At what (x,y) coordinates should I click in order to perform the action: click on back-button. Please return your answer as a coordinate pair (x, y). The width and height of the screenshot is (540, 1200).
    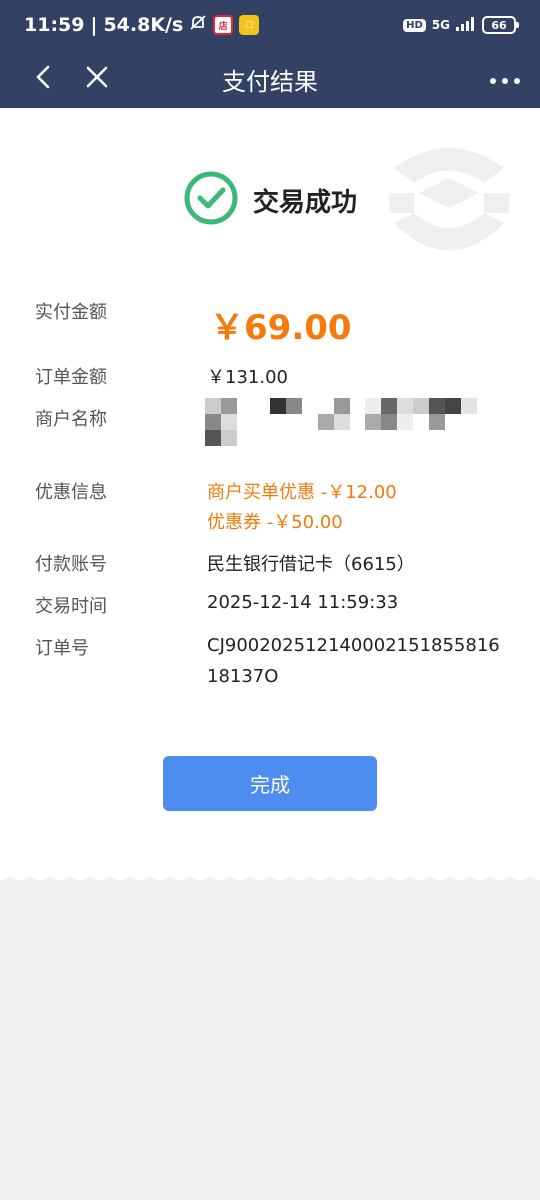
    Looking at the image, I should click on (43, 79).